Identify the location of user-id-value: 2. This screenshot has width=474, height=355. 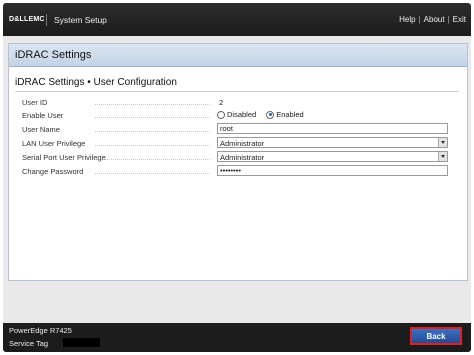
(221, 102).